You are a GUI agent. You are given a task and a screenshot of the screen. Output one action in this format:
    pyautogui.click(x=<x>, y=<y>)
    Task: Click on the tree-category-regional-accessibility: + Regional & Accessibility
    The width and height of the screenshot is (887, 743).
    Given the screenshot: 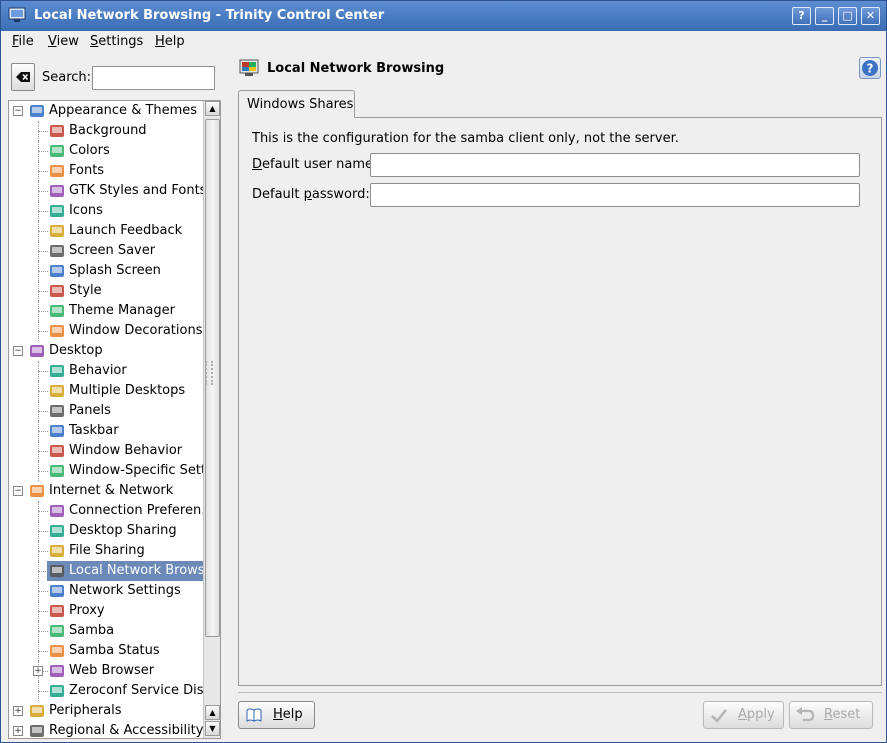 What is the action you would take?
    pyautogui.click(x=106, y=729)
    